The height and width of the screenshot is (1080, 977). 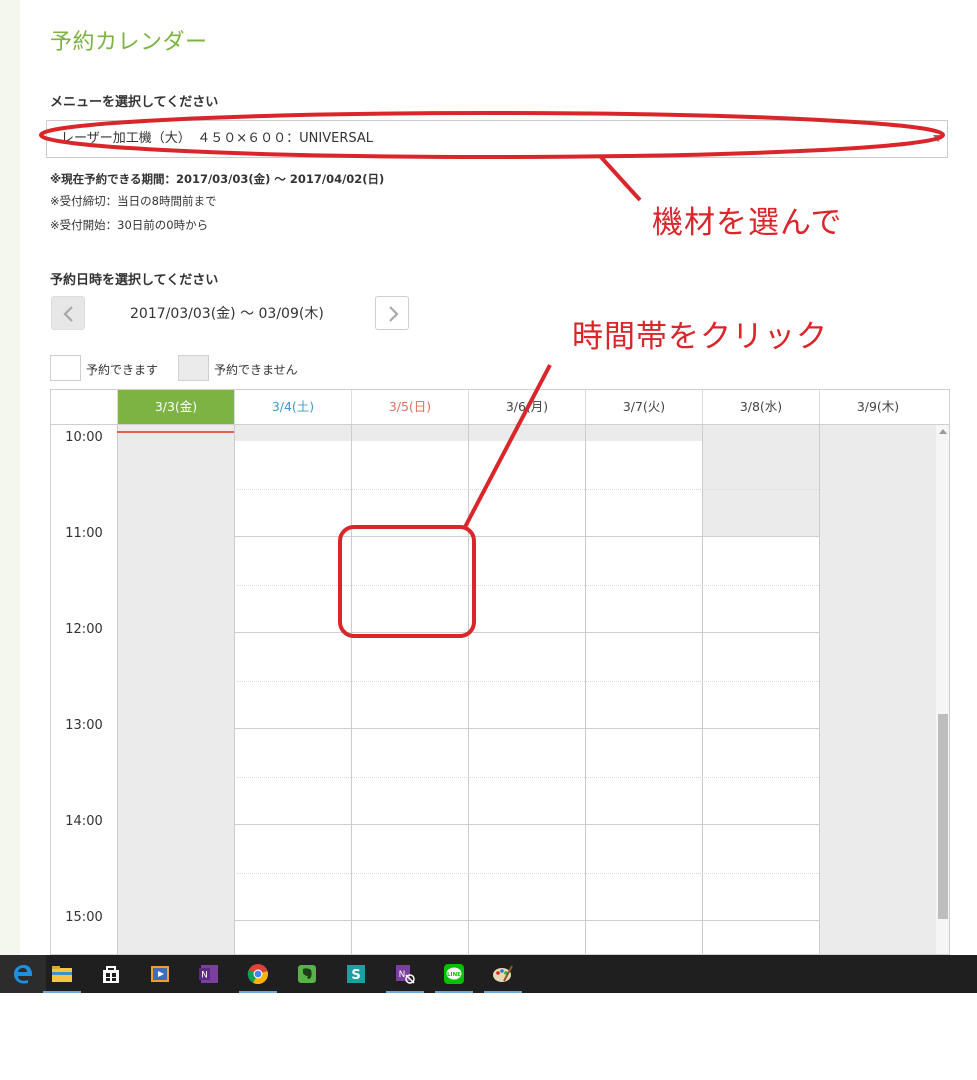 I want to click on taskbar-evernote, so click(x=307, y=974).